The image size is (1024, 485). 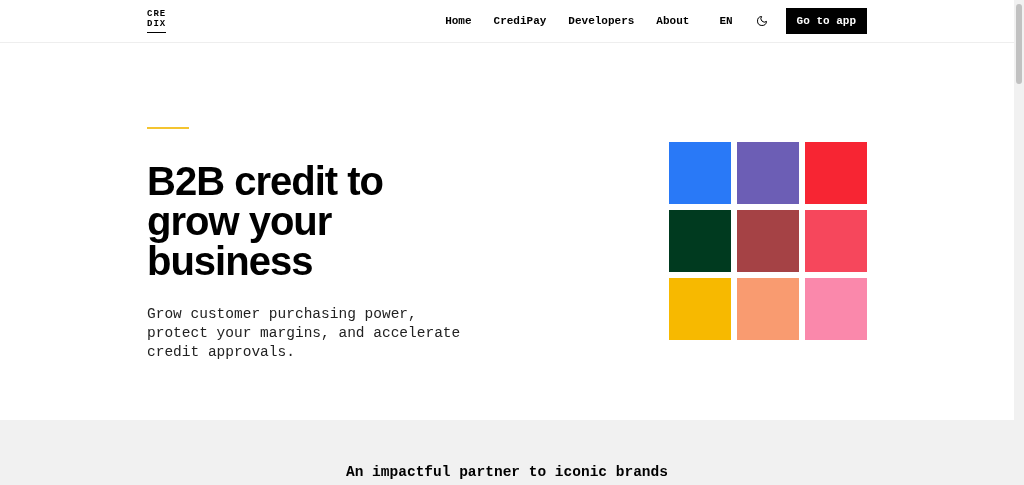 I want to click on scrollbar, so click(x=1019, y=242).